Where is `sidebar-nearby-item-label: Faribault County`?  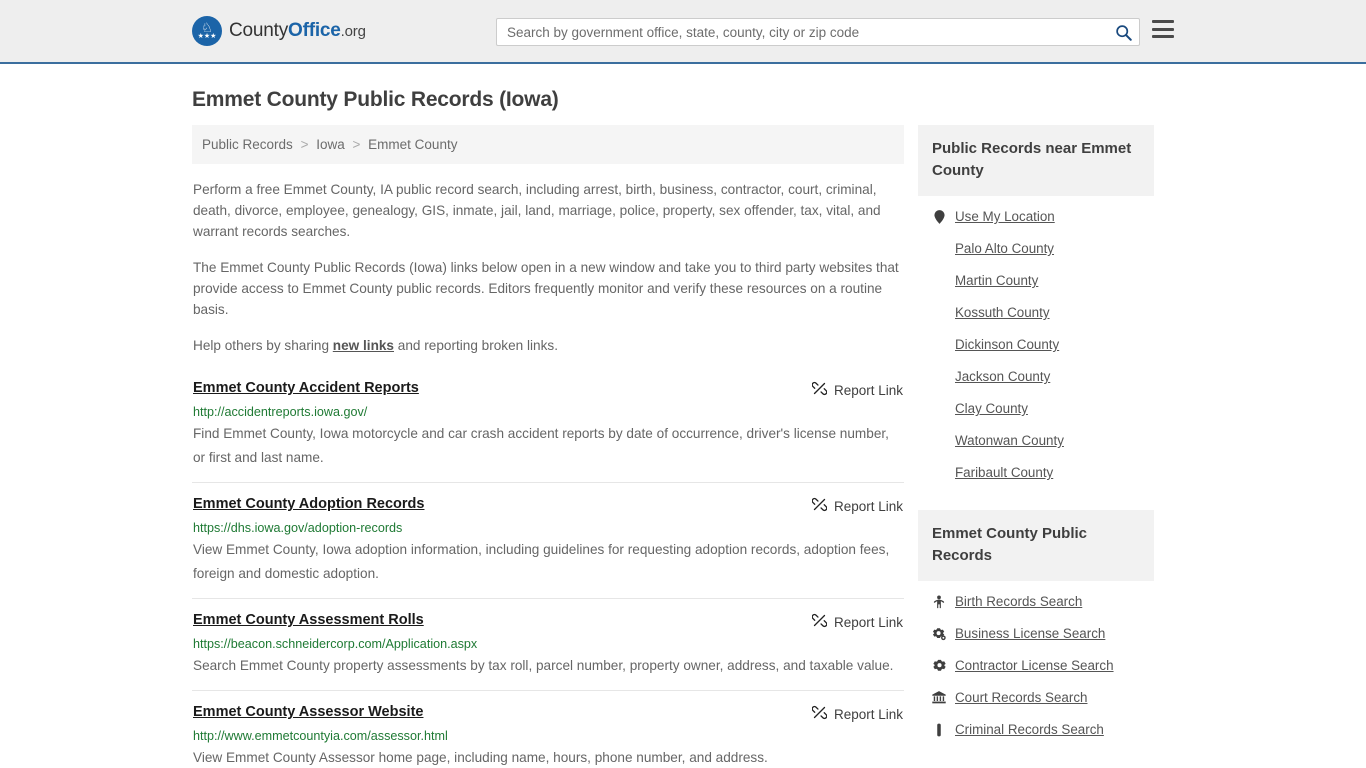 sidebar-nearby-item-label: Faribault County is located at coordinates (1004, 472).